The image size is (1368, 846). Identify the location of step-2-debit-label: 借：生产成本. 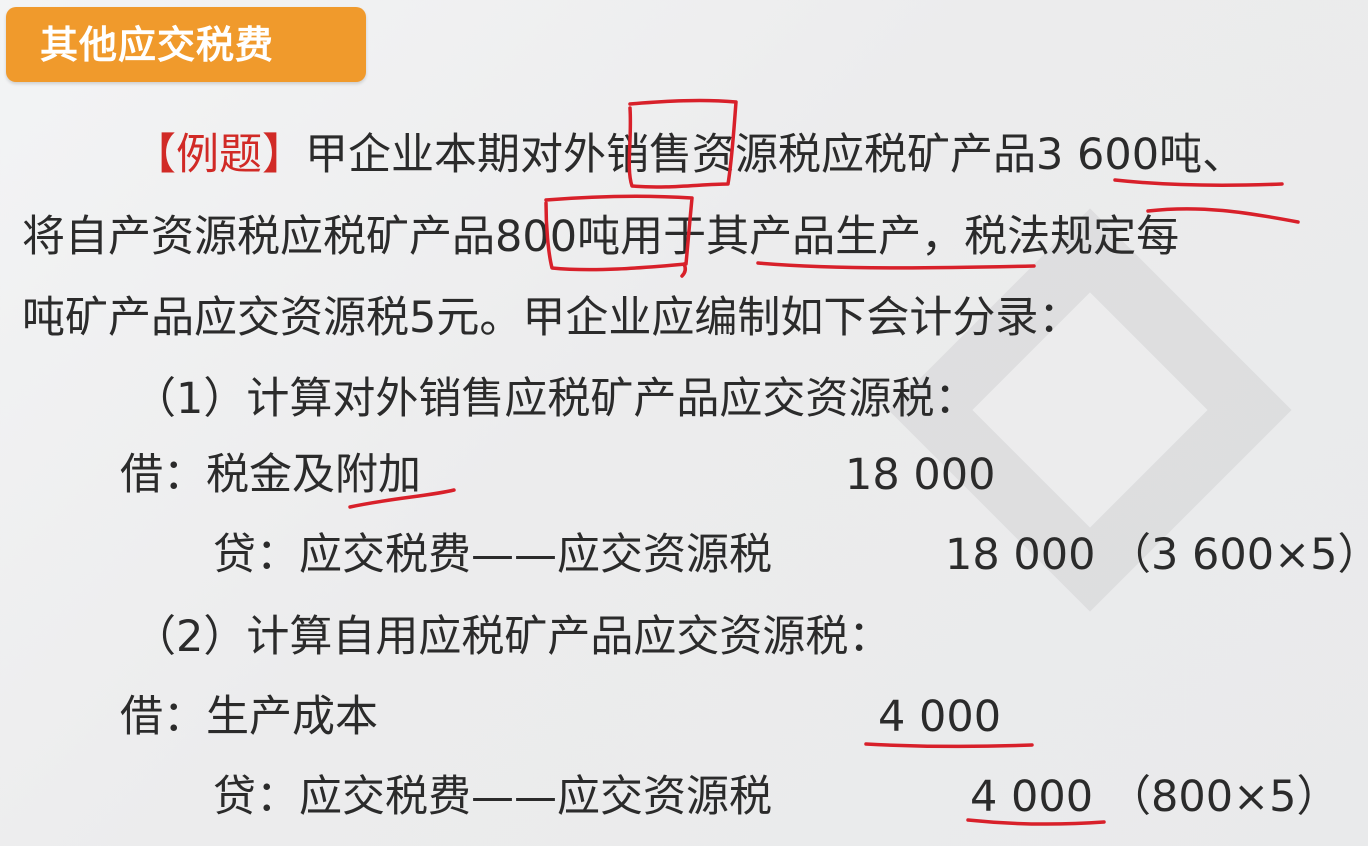
(249, 717).